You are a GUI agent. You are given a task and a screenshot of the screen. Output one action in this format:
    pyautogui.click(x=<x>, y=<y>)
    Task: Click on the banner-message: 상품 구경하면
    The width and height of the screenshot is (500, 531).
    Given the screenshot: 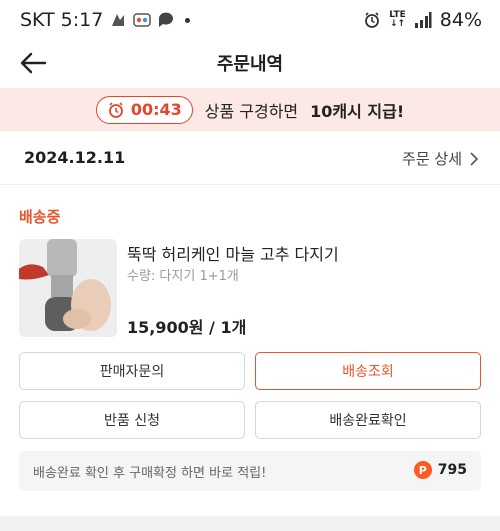 What is the action you would take?
    pyautogui.click(x=251, y=111)
    